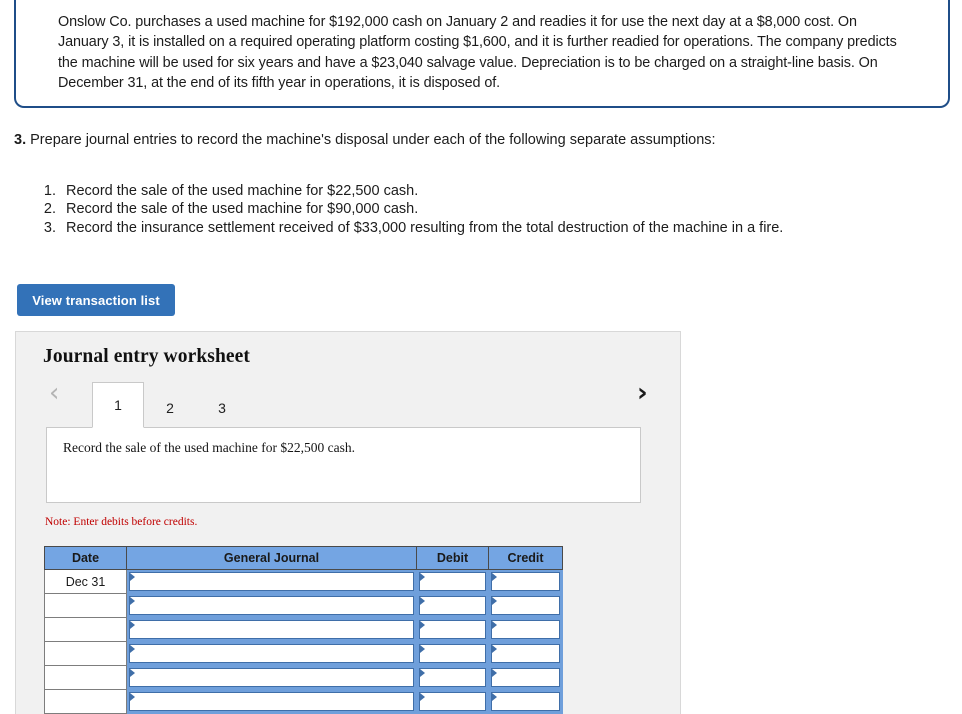 The width and height of the screenshot is (962, 714). I want to click on column-header-credit: Credit, so click(525, 558).